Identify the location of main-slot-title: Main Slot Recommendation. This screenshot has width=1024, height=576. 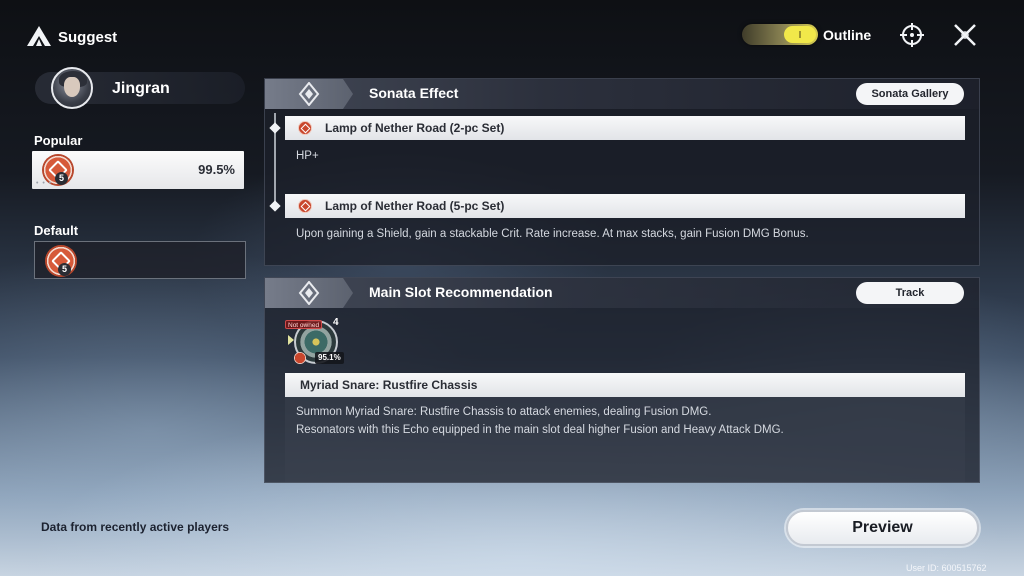
(461, 292).